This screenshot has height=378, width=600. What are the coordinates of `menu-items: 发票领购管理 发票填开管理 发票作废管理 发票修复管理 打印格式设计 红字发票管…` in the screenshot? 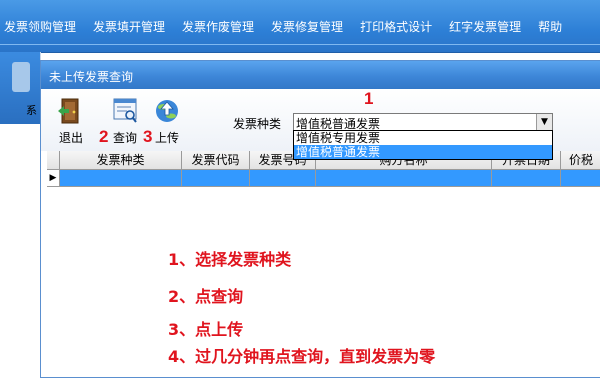 It's located at (291, 26).